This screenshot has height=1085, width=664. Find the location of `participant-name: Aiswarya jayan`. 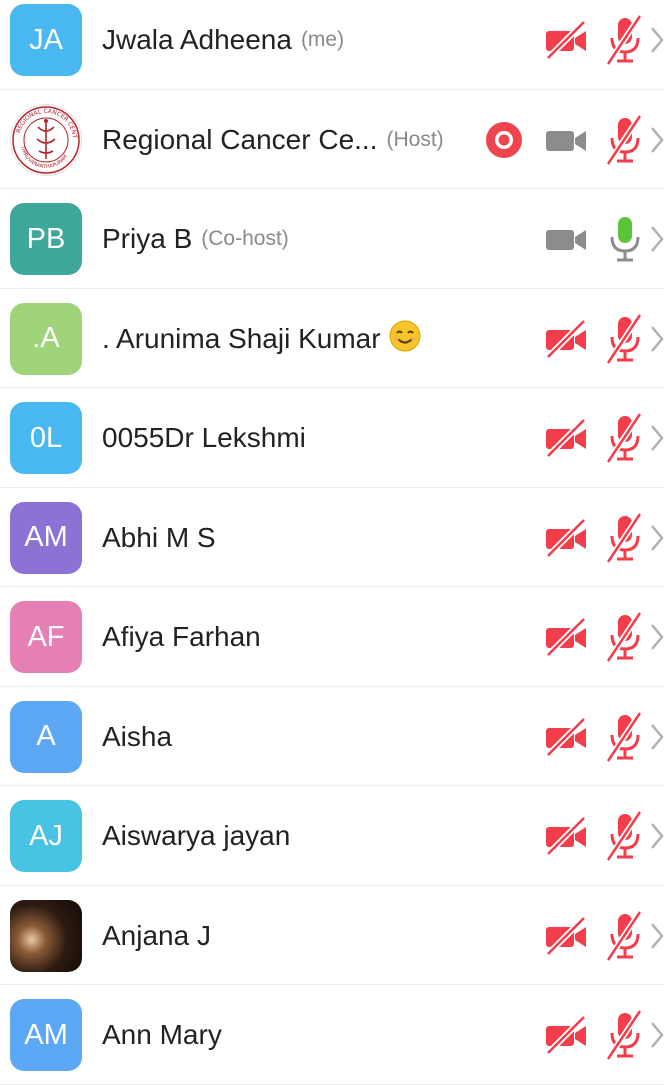

participant-name: Aiswarya jayan is located at coordinates (196, 835).